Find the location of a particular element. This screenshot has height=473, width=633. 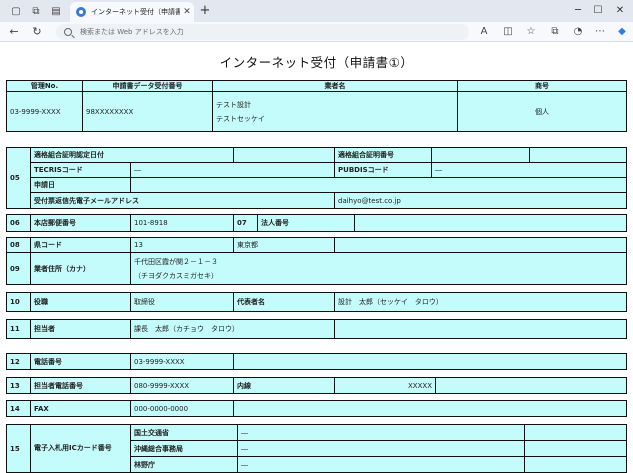

favorites-icon: ☆ is located at coordinates (531, 32).